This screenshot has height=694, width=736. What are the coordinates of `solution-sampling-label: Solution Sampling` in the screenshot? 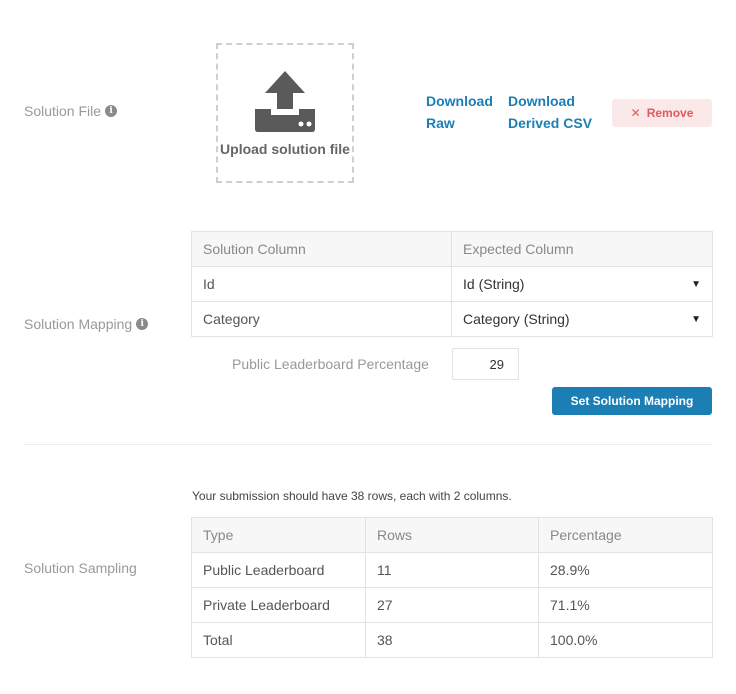 It's located at (80, 568).